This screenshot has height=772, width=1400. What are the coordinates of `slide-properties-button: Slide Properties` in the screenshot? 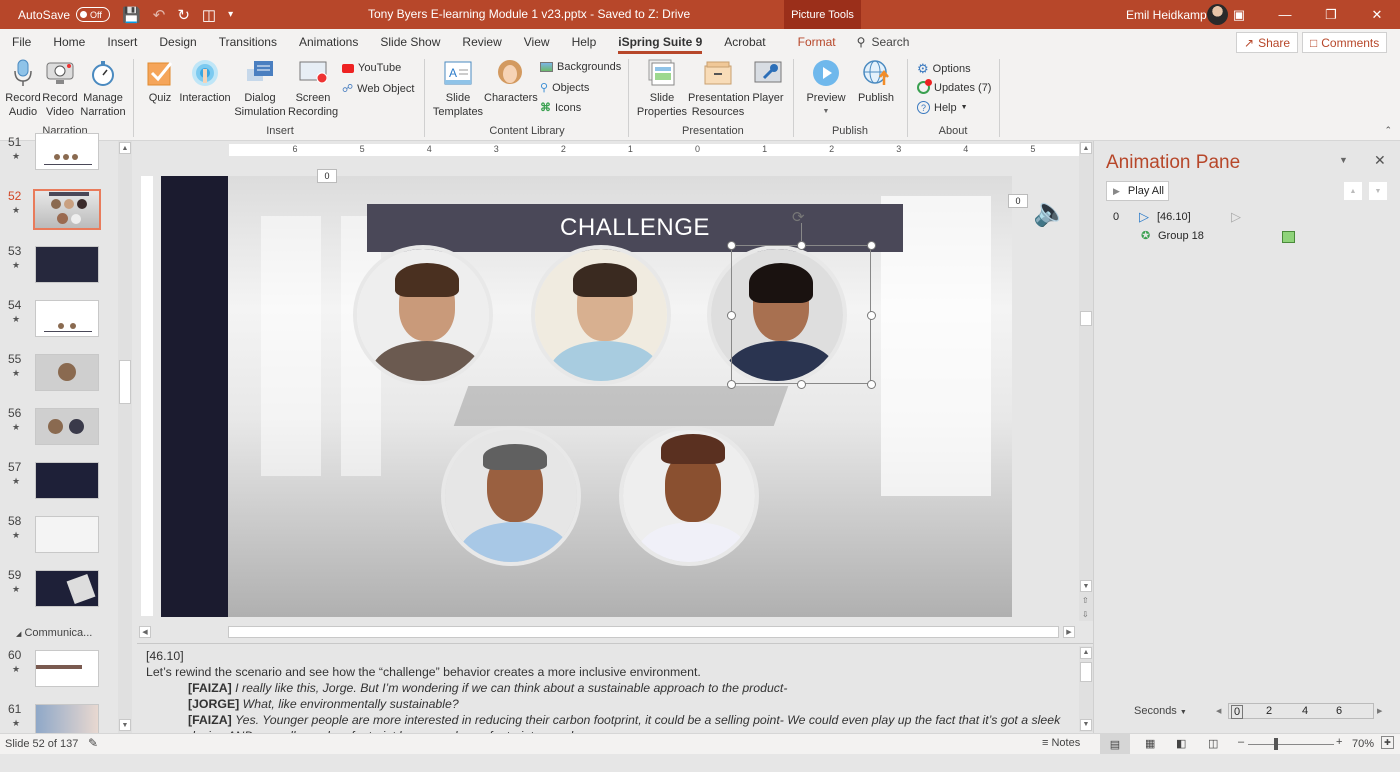 It's located at (662, 89).